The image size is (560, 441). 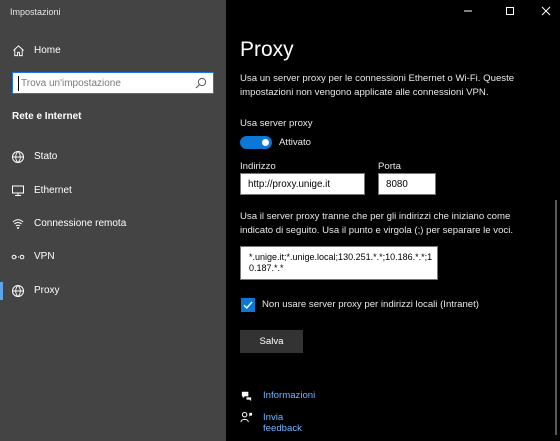 I want to click on address-label: Indirizzo, so click(x=258, y=166).